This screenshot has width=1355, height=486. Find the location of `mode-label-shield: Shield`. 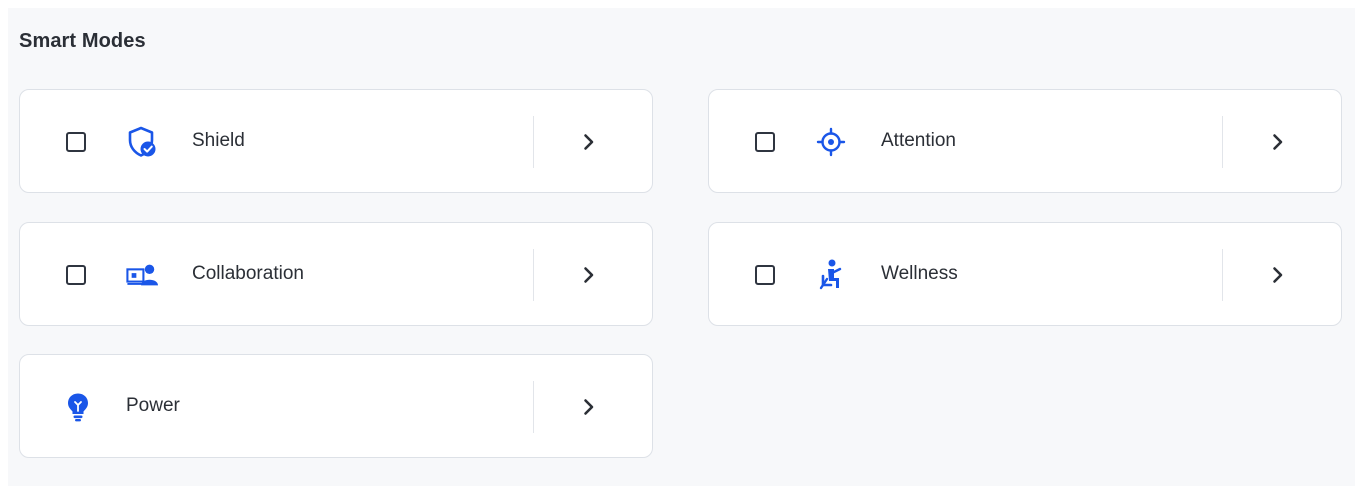

mode-label-shield: Shield is located at coordinates (218, 140).